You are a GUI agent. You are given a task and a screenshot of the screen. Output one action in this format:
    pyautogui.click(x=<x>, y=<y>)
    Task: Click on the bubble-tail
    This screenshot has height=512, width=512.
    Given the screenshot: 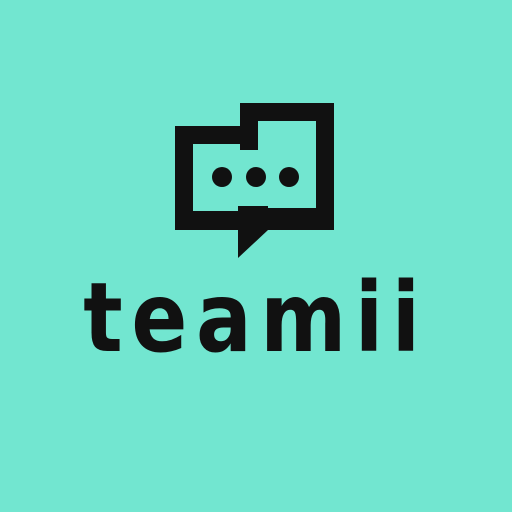 What is the action you would take?
    pyautogui.click(x=253, y=232)
    